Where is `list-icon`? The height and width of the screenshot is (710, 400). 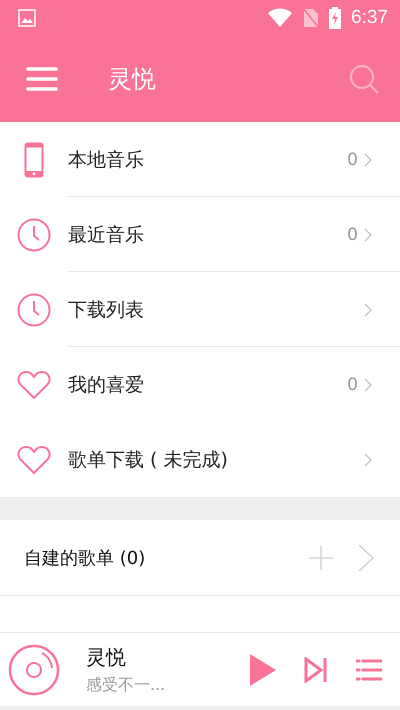 list-icon is located at coordinates (369, 669).